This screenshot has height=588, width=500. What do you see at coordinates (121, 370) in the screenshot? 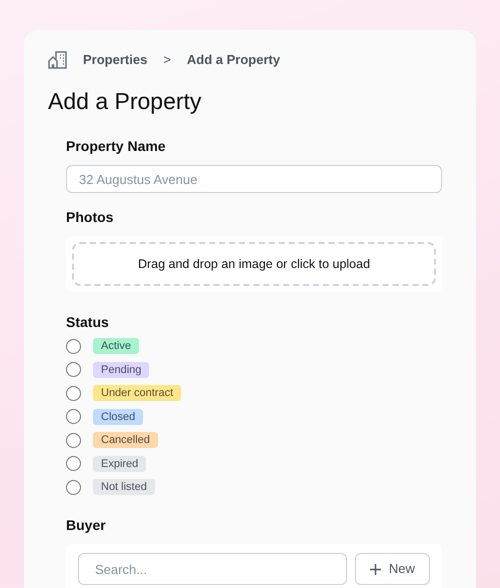
I see `status-tag: Pending` at bounding box center [121, 370].